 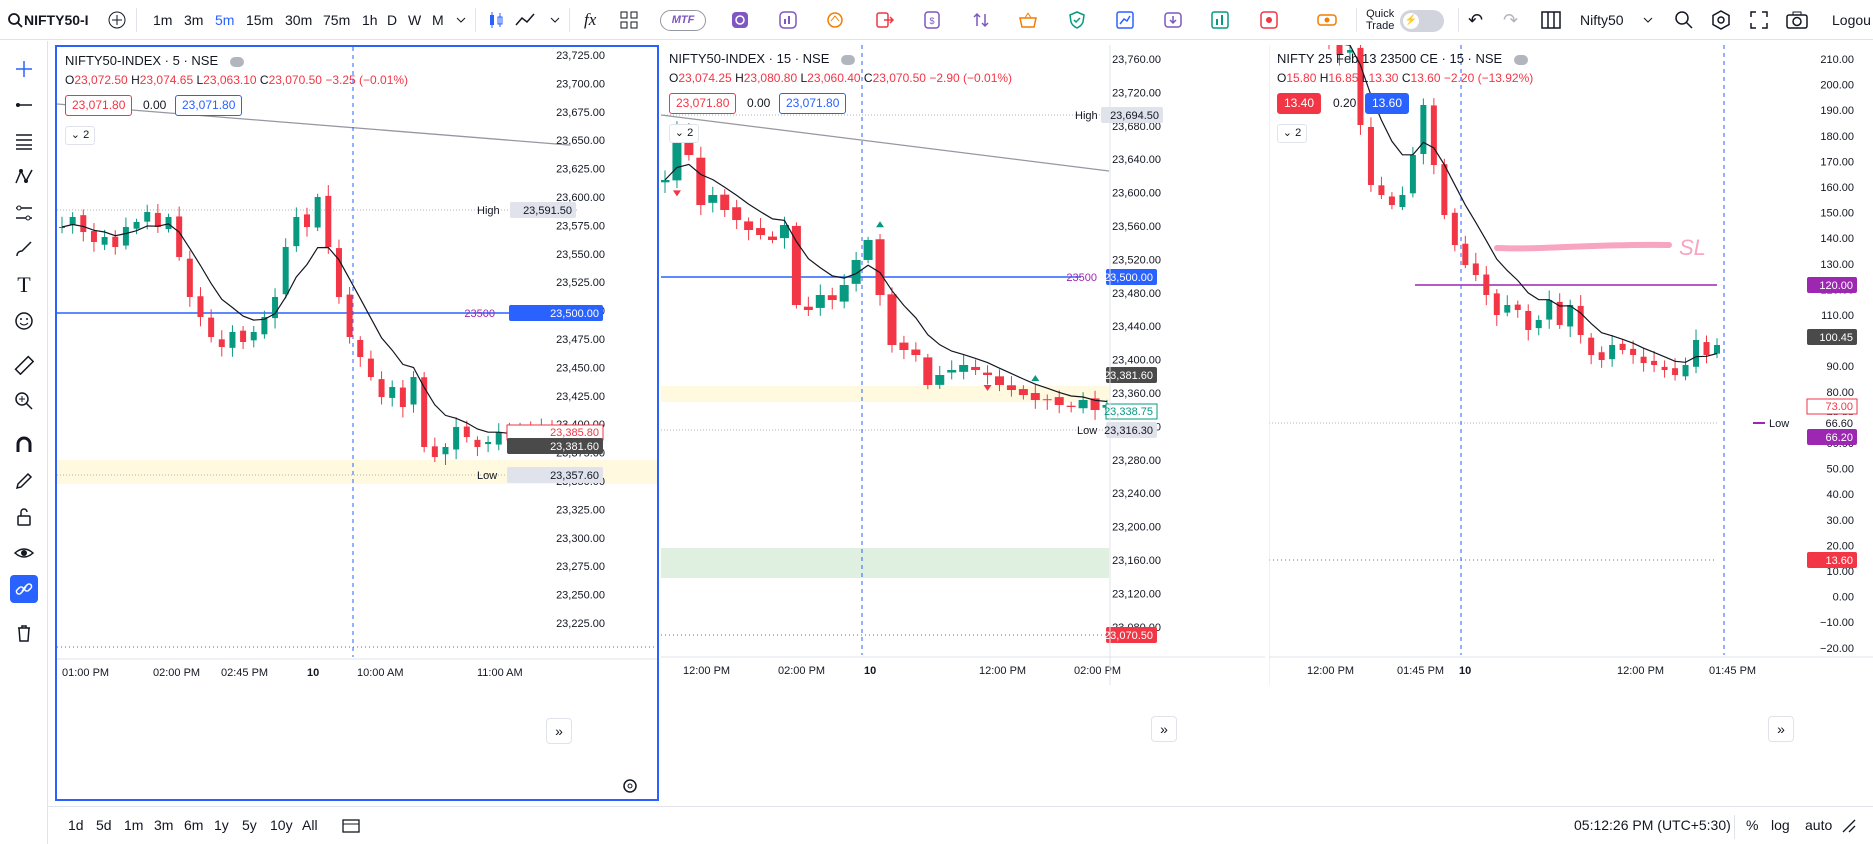 I want to click on mtf-button: MTF, so click(x=683, y=20).